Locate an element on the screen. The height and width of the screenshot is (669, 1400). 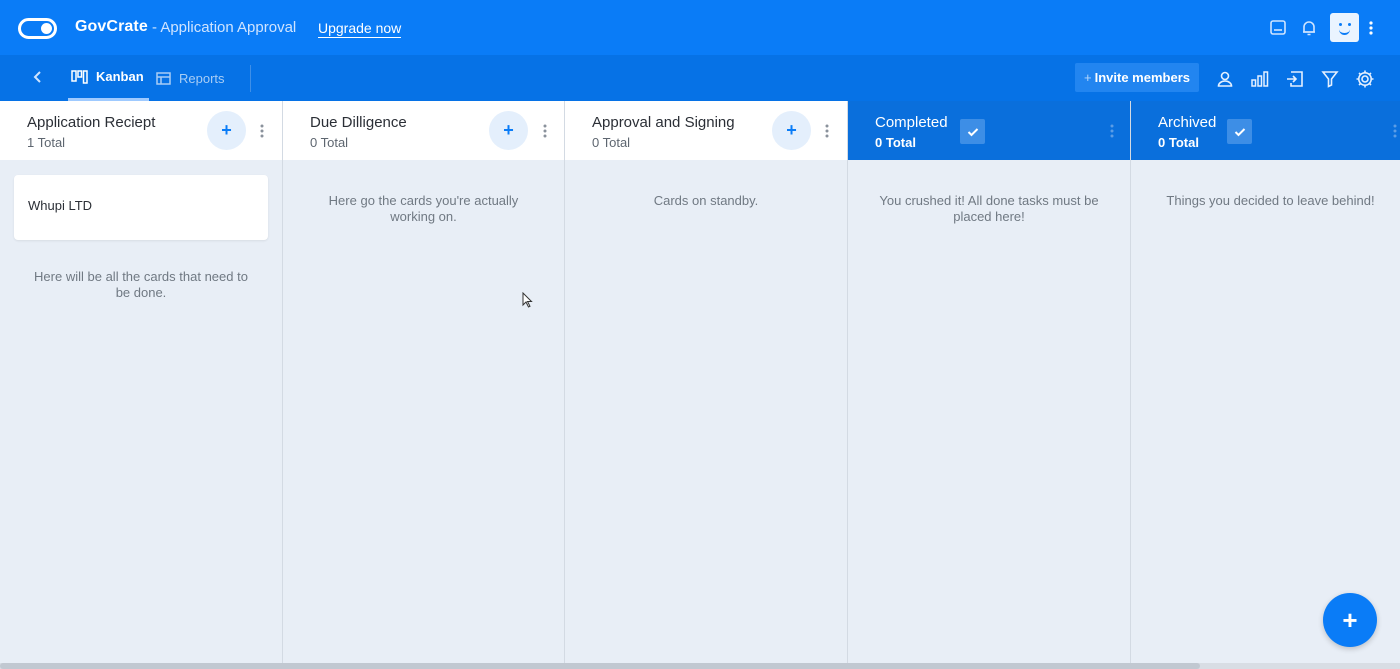
kanban-icon is located at coordinates (79, 76).